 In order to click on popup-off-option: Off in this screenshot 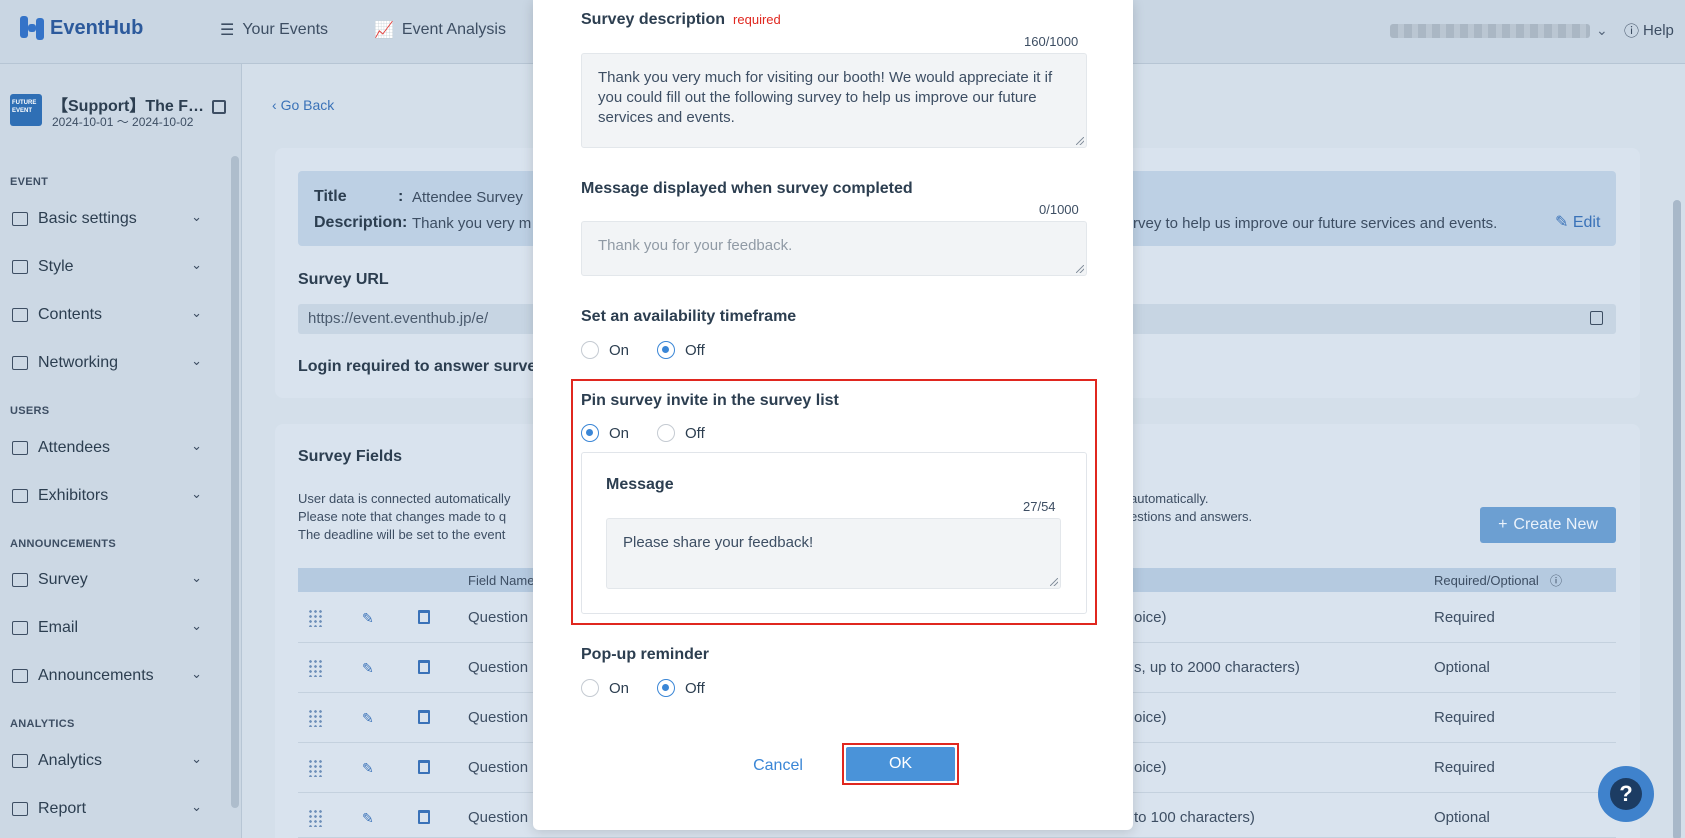, I will do `click(681, 688)`.